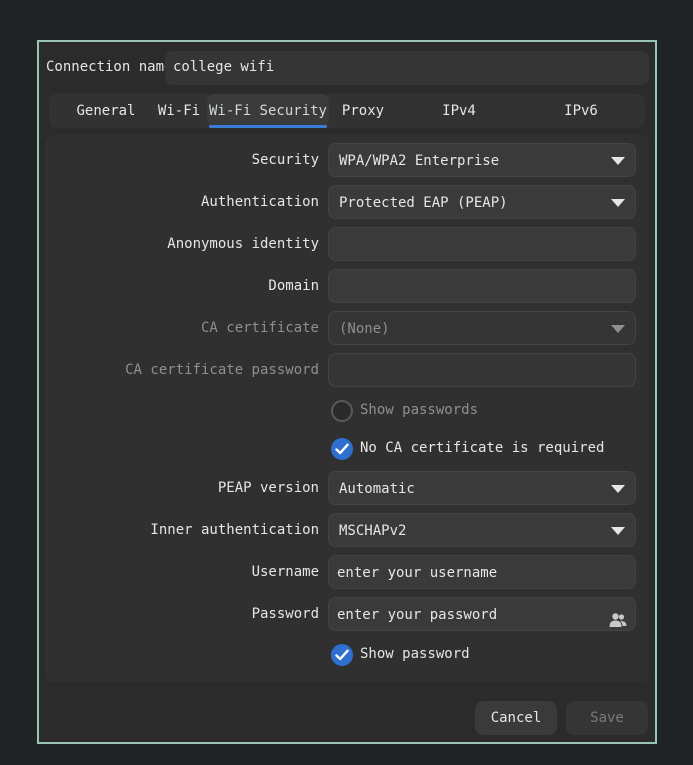 The width and height of the screenshot is (693, 765). Describe the element at coordinates (285, 160) in the screenshot. I see `security-label: Security` at that location.